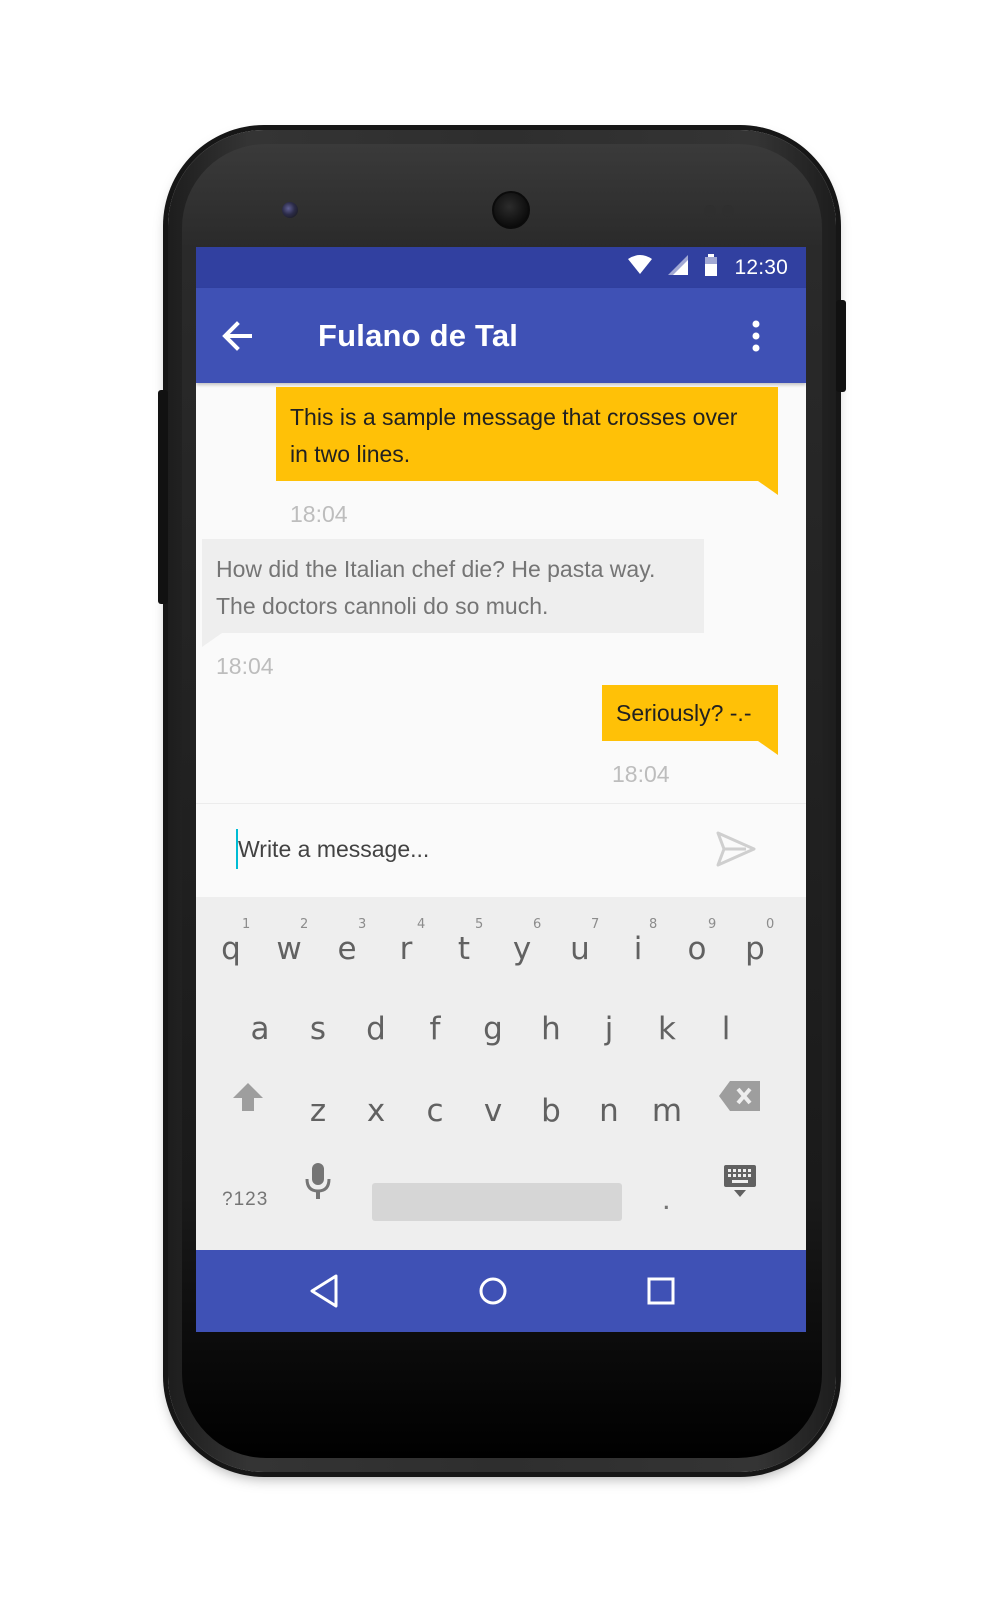 The height and width of the screenshot is (1600, 1000). I want to click on key-z: z, so click(318, 1108).